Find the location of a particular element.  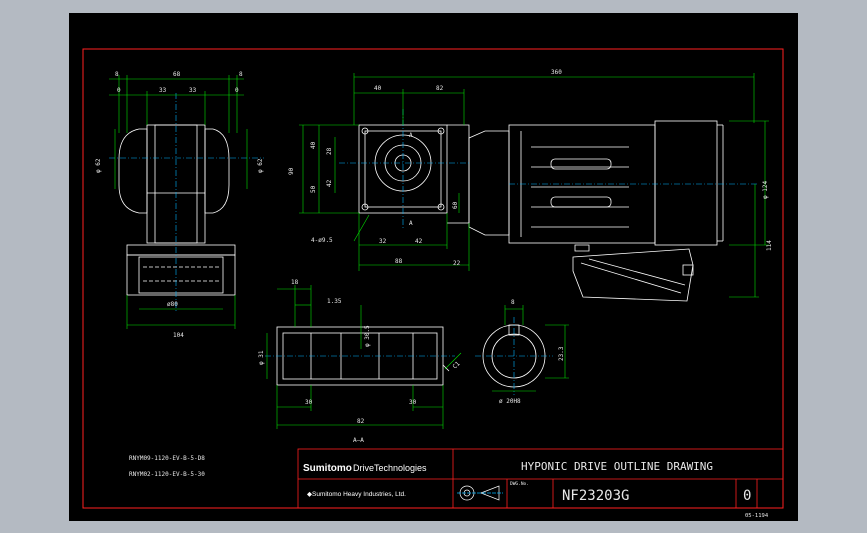

section-marker-a-top: A is located at coordinates (411, 135).